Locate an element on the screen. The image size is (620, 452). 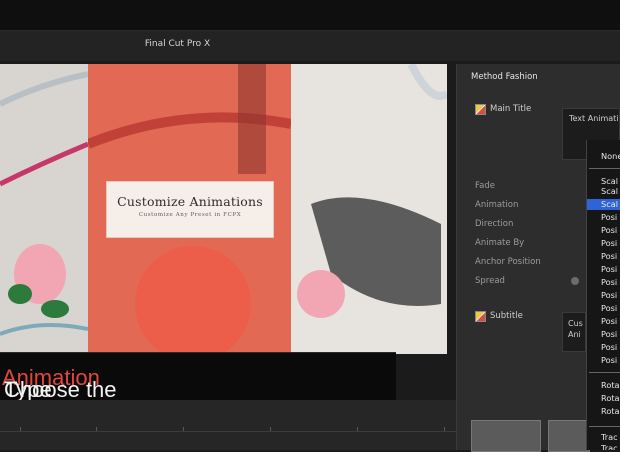
spread-slider-knob is located at coordinates (575, 281).